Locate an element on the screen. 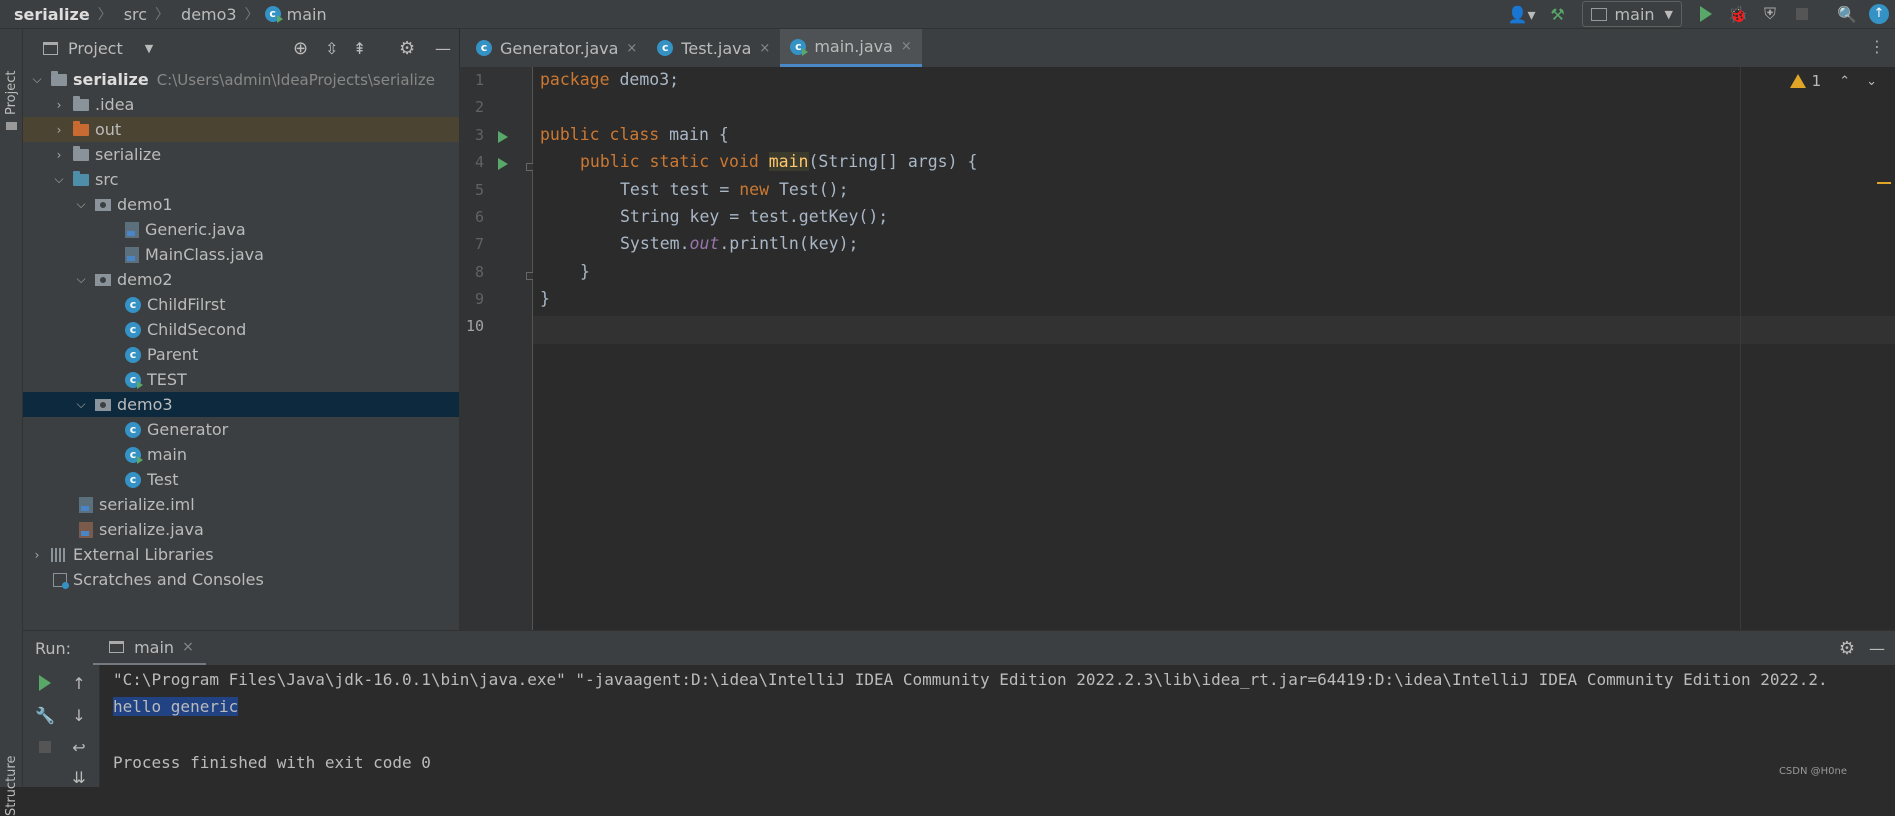 The width and height of the screenshot is (1895, 816). module-folder-icon is located at coordinates (59, 78).